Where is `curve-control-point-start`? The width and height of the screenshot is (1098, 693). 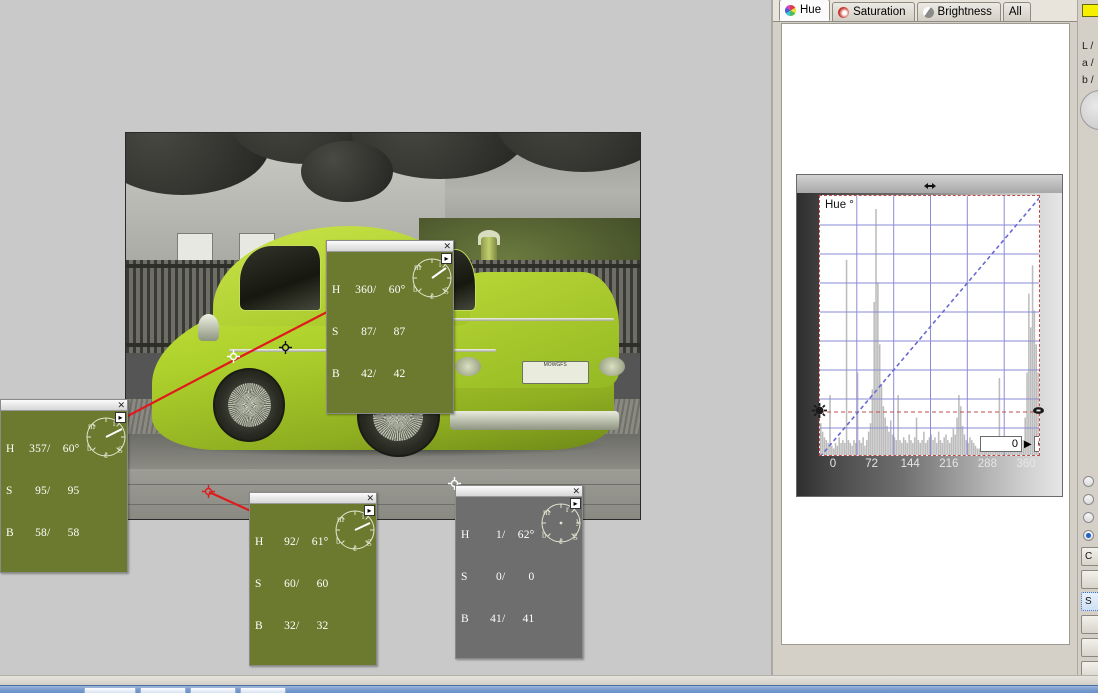 curve-control-point-start is located at coordinates (819, 410).